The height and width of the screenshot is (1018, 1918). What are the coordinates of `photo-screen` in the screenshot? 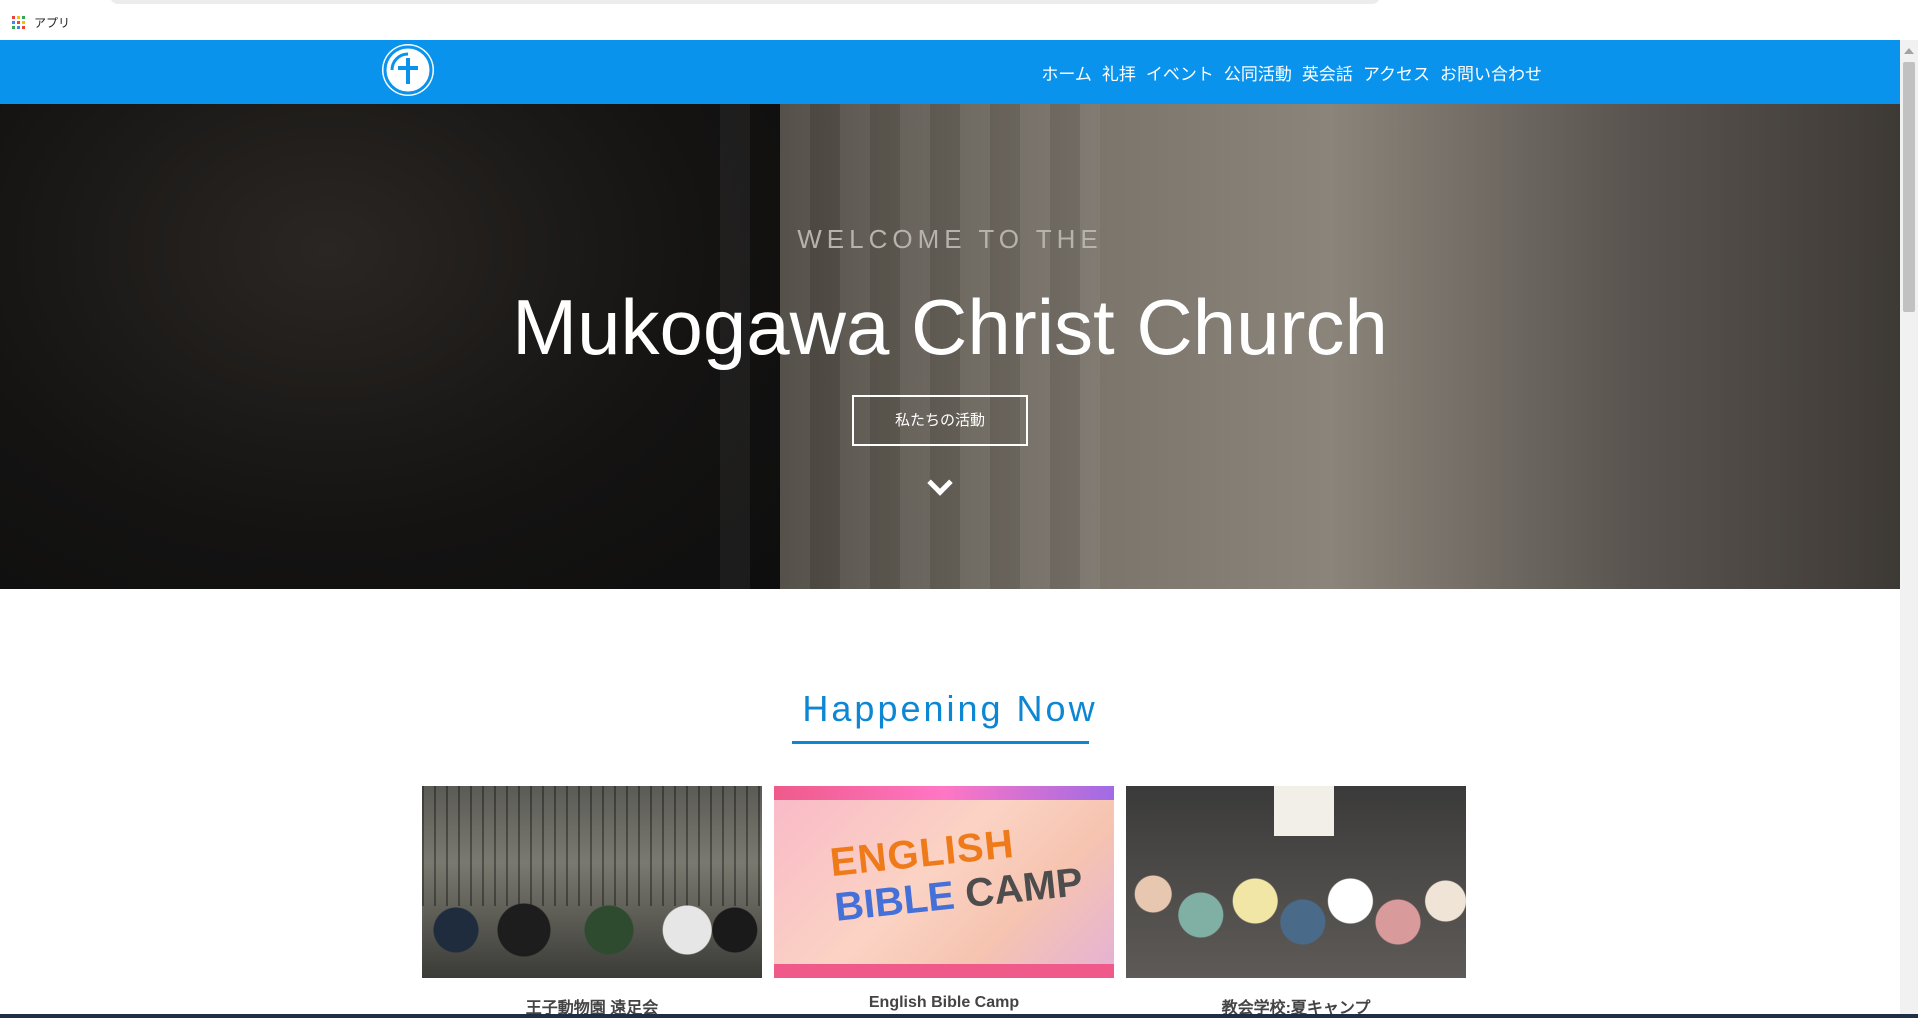 It's located at (1304, 811).